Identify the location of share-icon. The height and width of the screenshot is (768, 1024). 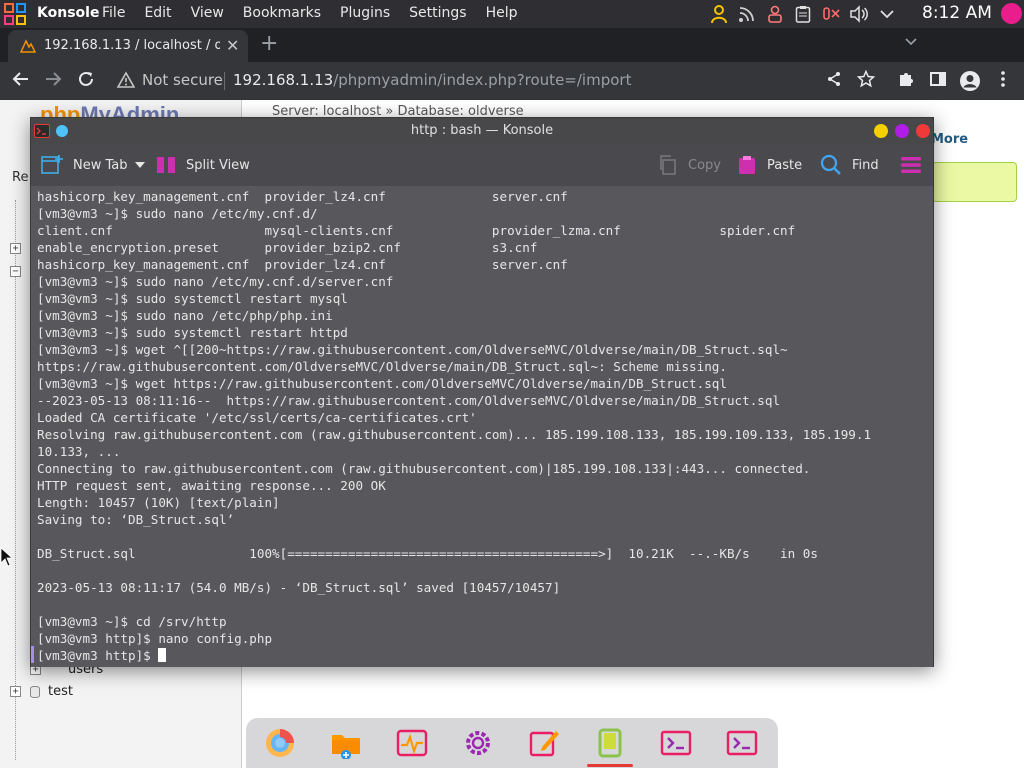
(834, 81).